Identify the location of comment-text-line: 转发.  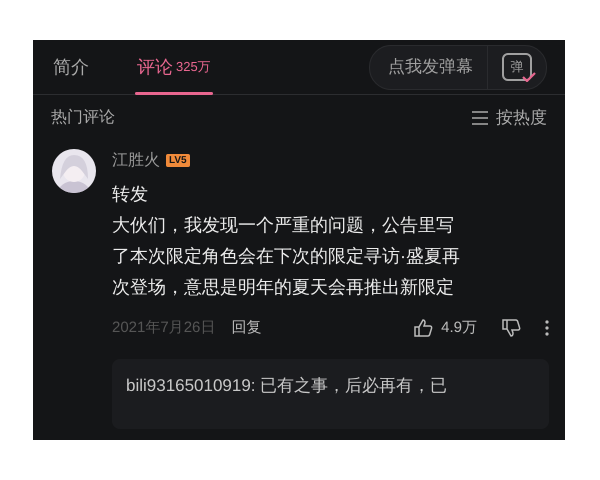
(130, 194).